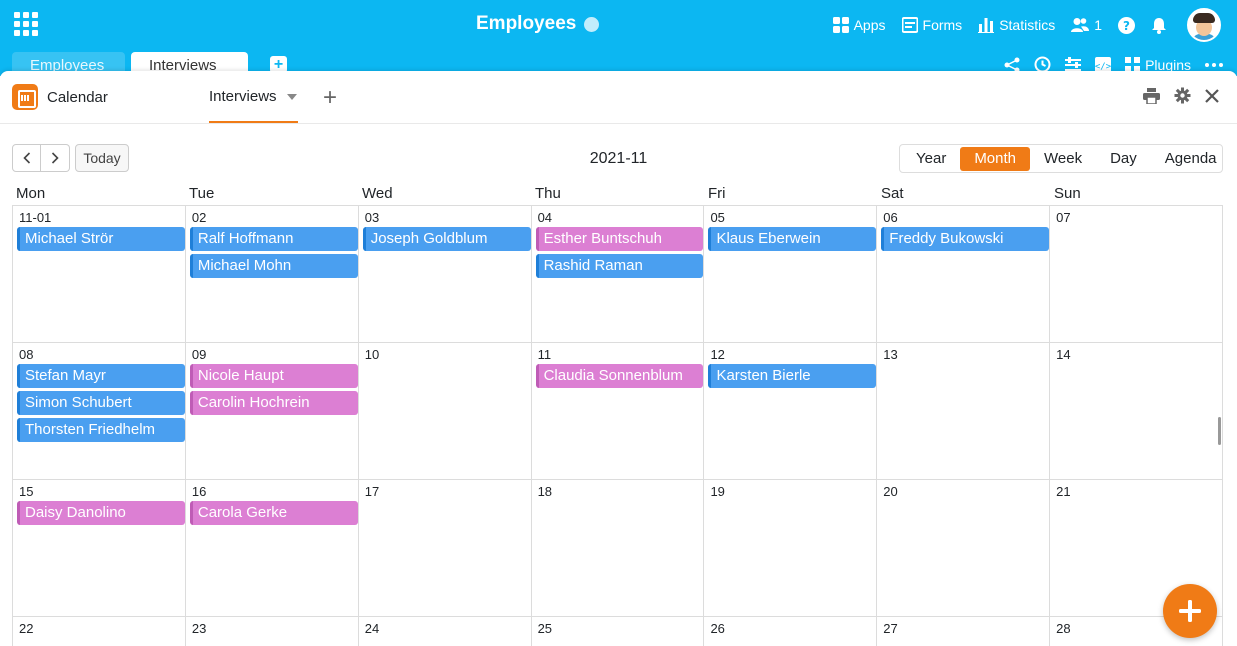  I want to click on calendar-event: Ralf Hoffmann, so click(273, 239).